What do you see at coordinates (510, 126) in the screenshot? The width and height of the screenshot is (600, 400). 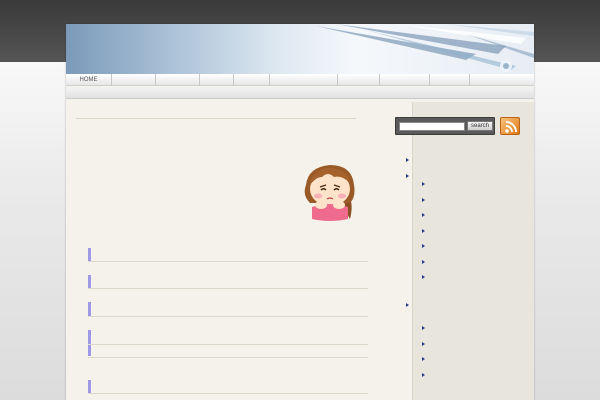 I see `rss-icon` at bounding box center [510, 126].